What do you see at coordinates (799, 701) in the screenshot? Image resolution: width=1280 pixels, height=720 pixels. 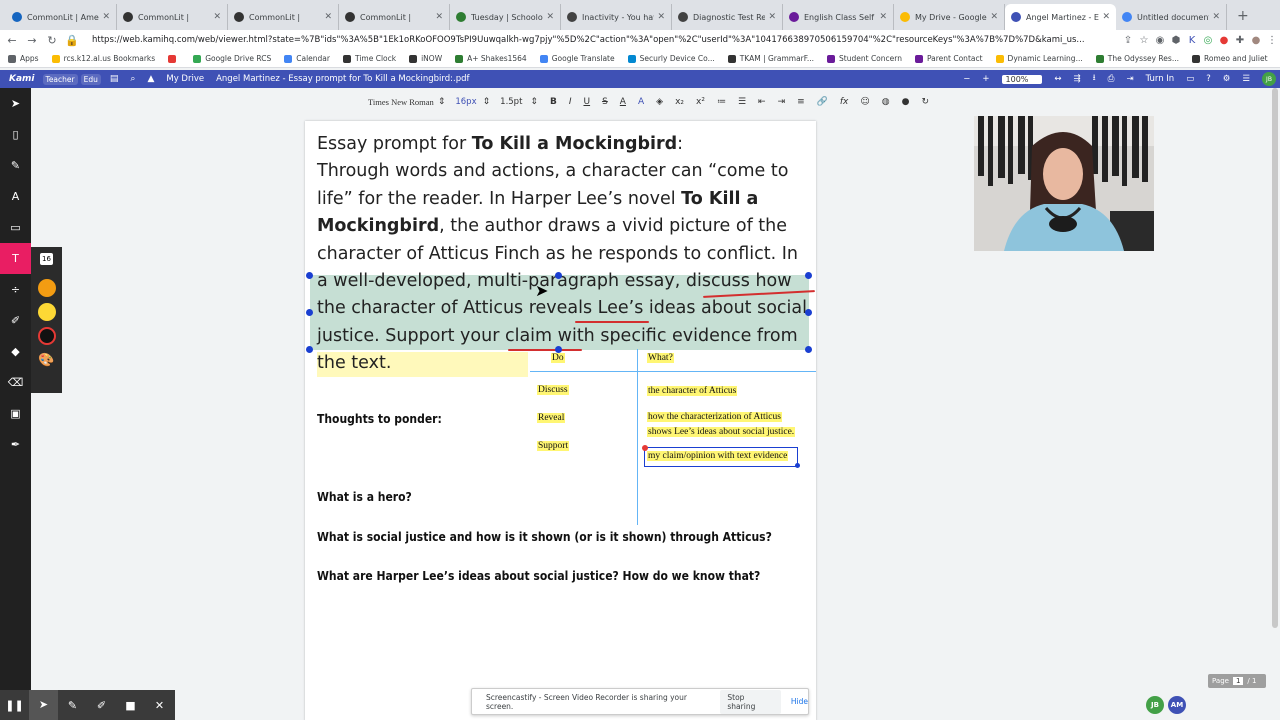 I see `hide-banner-button: Hide` at bounding box center [799, 701].